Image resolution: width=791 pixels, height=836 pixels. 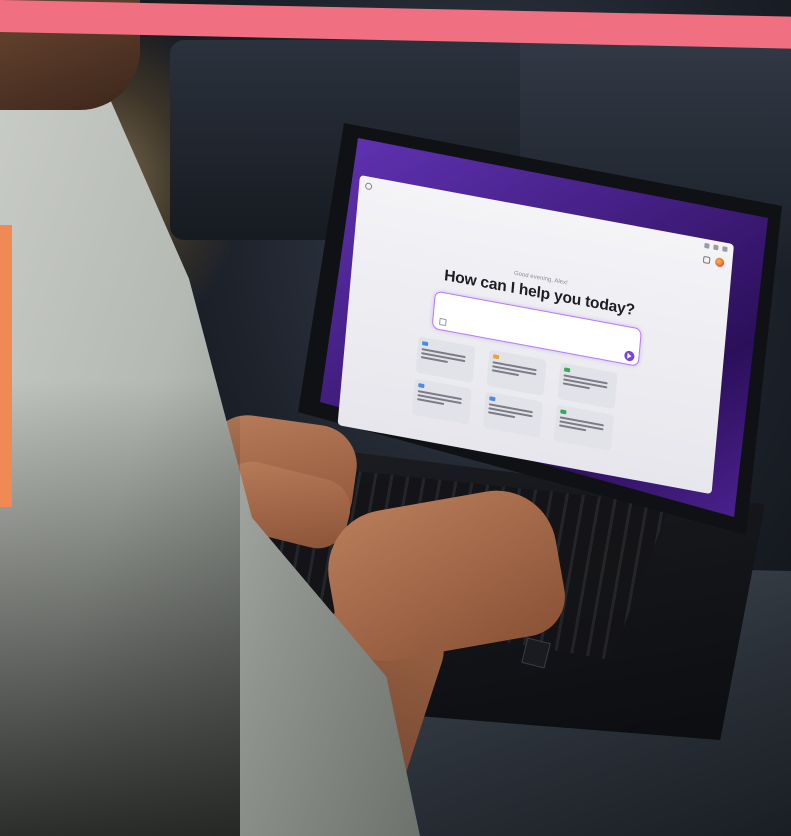 I want to click on header-icons, so click(x=713, y=261).